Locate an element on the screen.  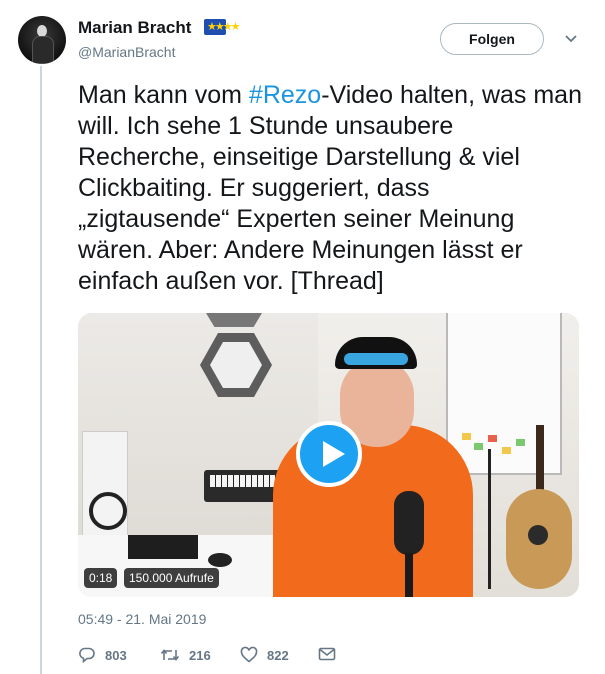
chevron-down-icon is located at coordinates (571, 39).